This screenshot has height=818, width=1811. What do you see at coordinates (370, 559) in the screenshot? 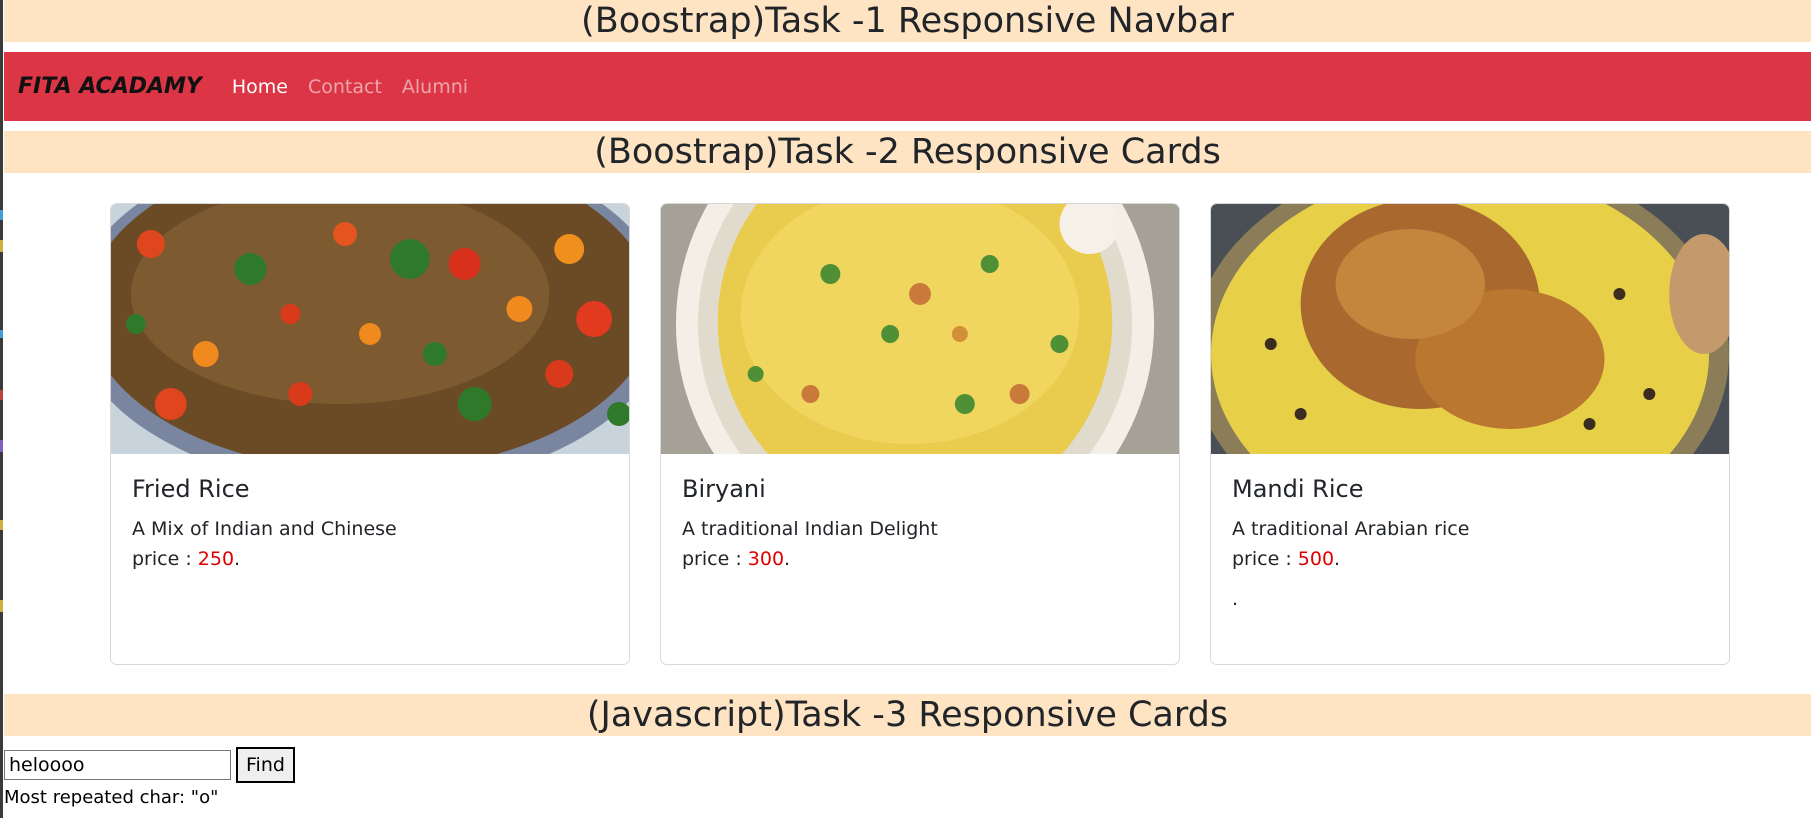
I see `card-price-line: price : 250.` at bounding box center [370, 559].